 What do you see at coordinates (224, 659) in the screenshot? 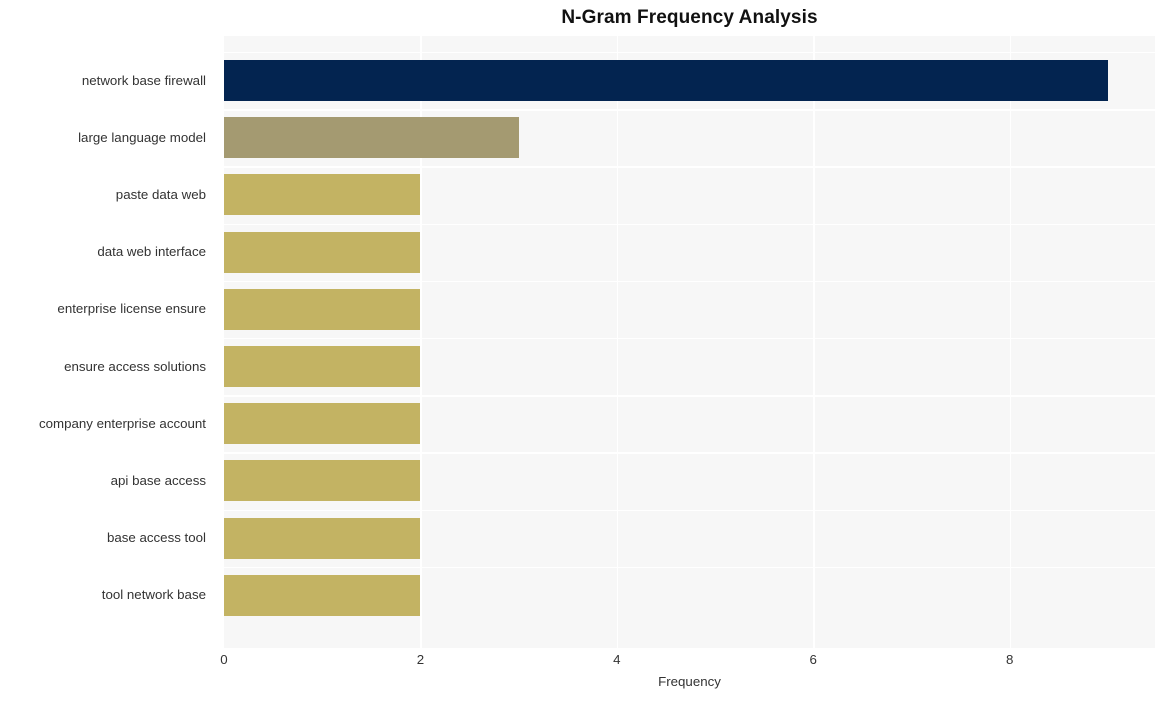
I see `x-axis-tick-label: 0` at bounding box center [224, 659].